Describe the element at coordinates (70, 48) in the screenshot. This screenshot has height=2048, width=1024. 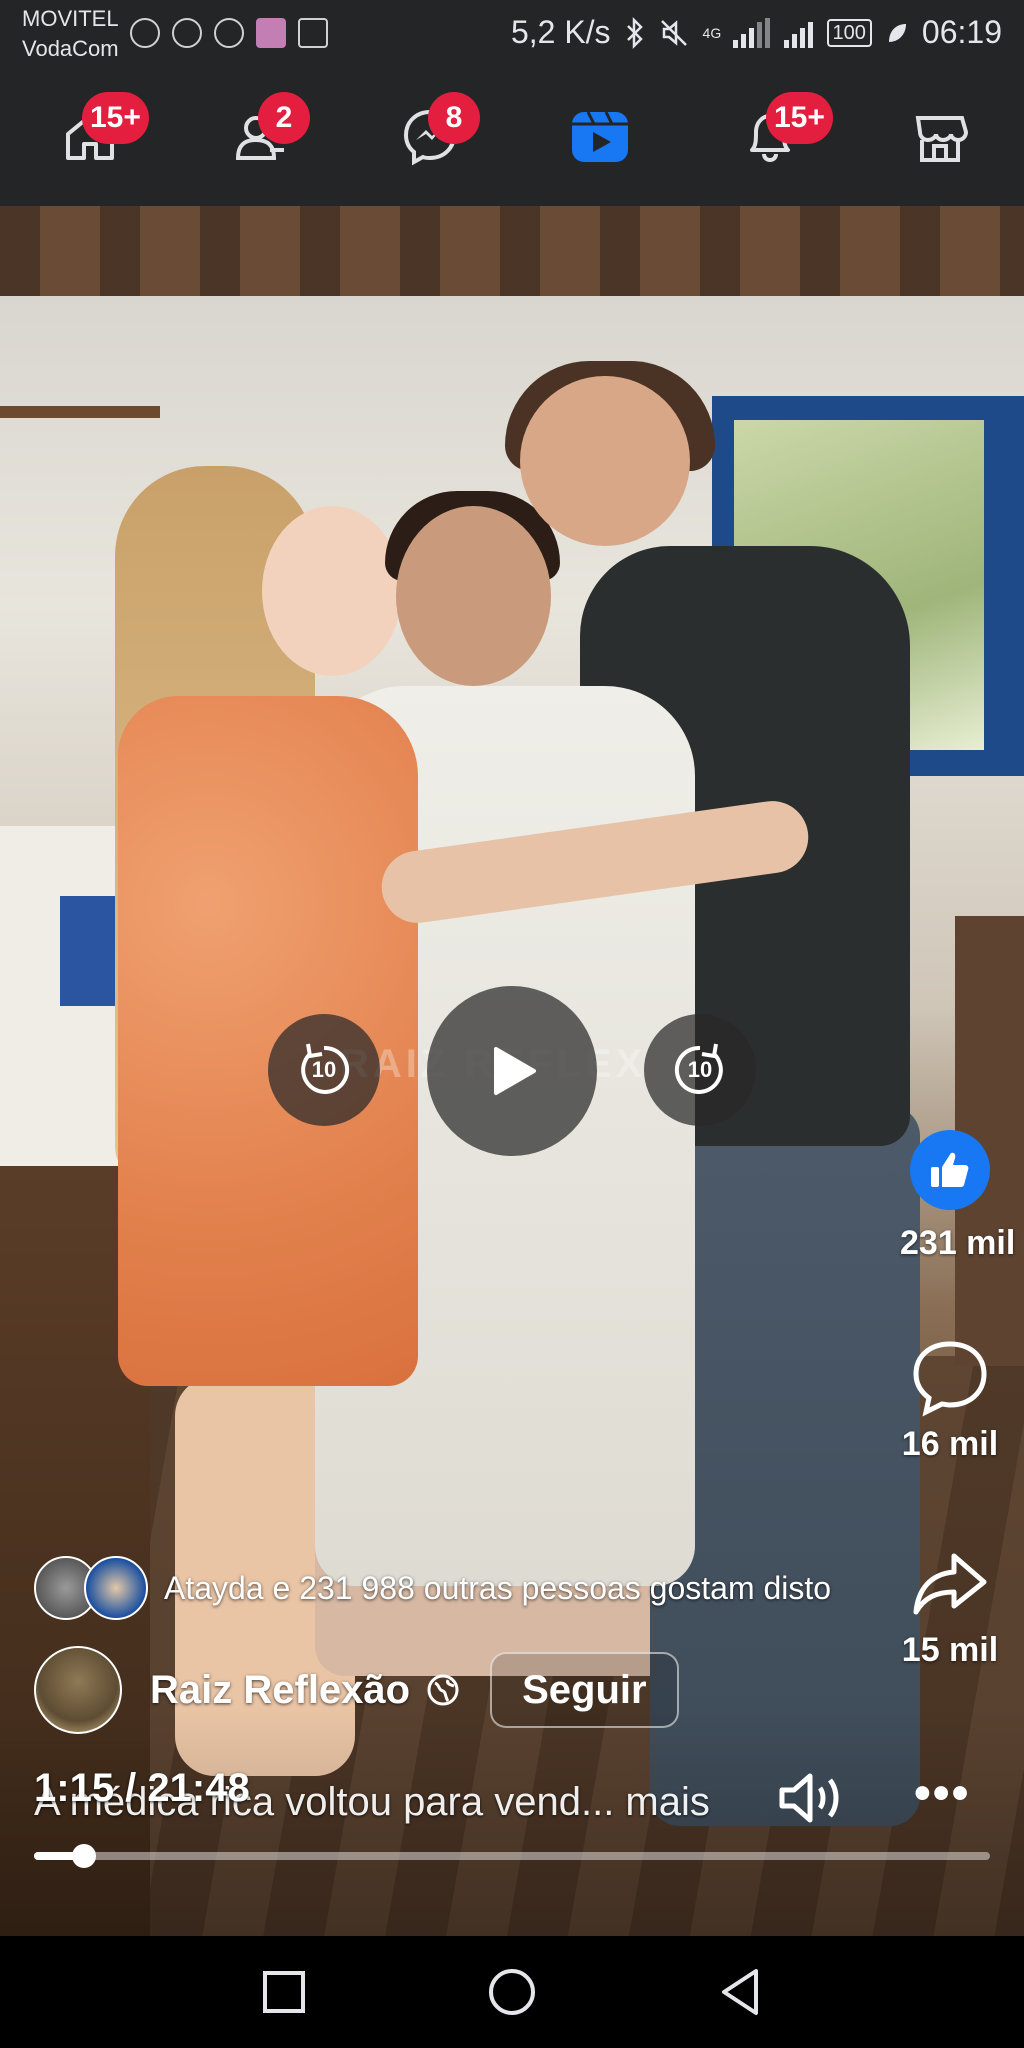
I see `carrier-secondary: VodaCom` at that location.